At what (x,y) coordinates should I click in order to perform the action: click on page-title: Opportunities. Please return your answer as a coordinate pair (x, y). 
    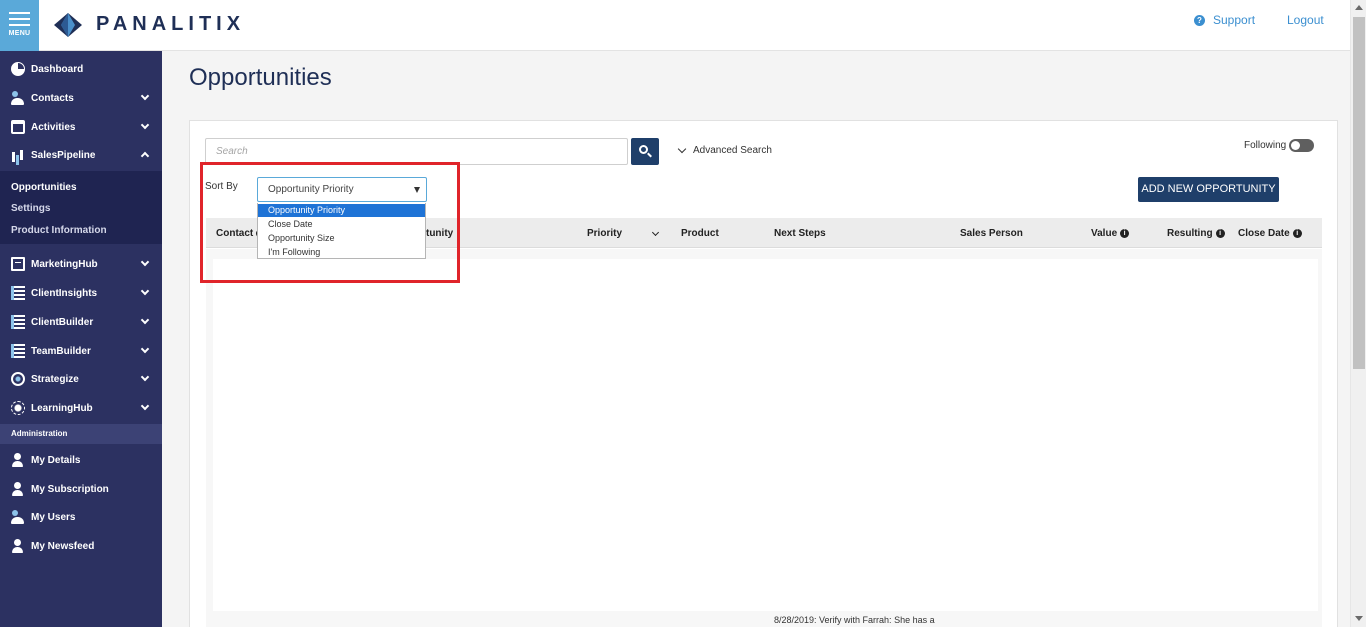
    Looking at the image, I should click on (260, 77).